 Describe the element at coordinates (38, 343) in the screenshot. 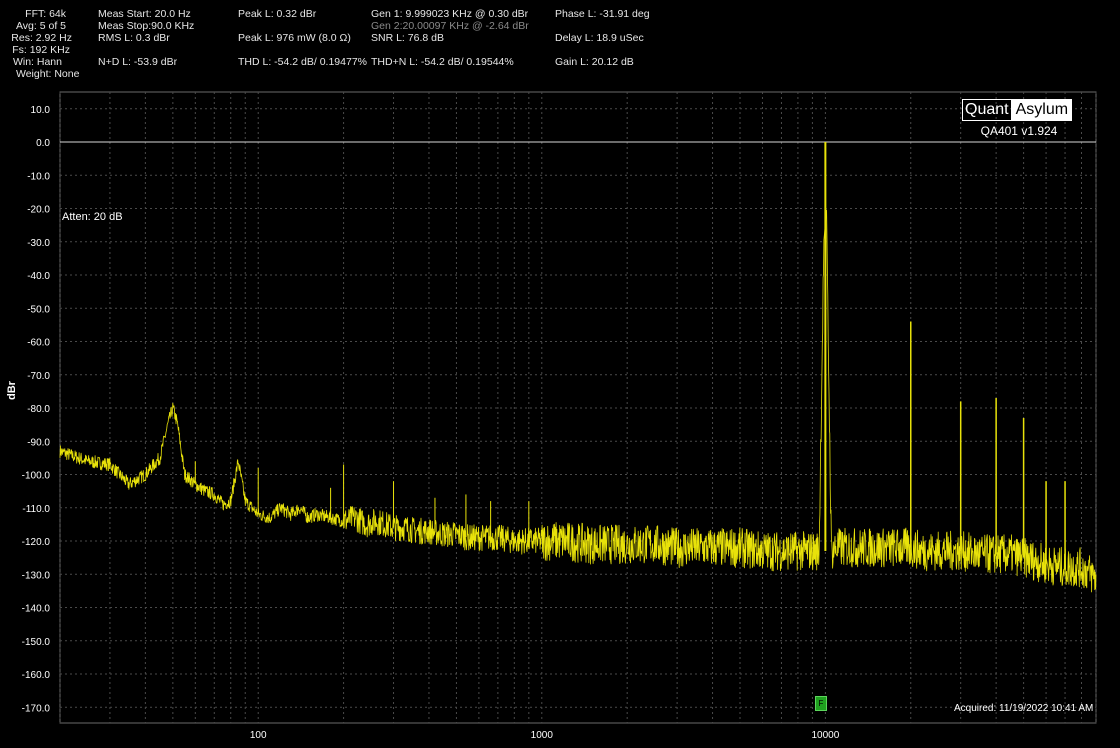

I see `y-tick-label: -60.0` at that location.